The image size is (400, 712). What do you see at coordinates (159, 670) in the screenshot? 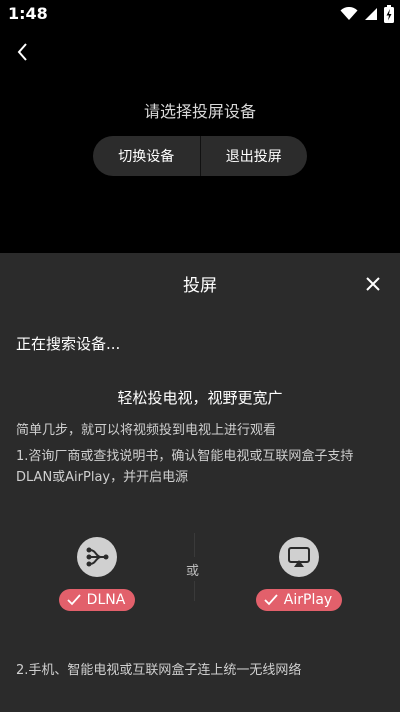
I see `step-2-text: 2.手机、智能电视或互联网盒子连上统一无线网络` at bounding box center [159, 670].